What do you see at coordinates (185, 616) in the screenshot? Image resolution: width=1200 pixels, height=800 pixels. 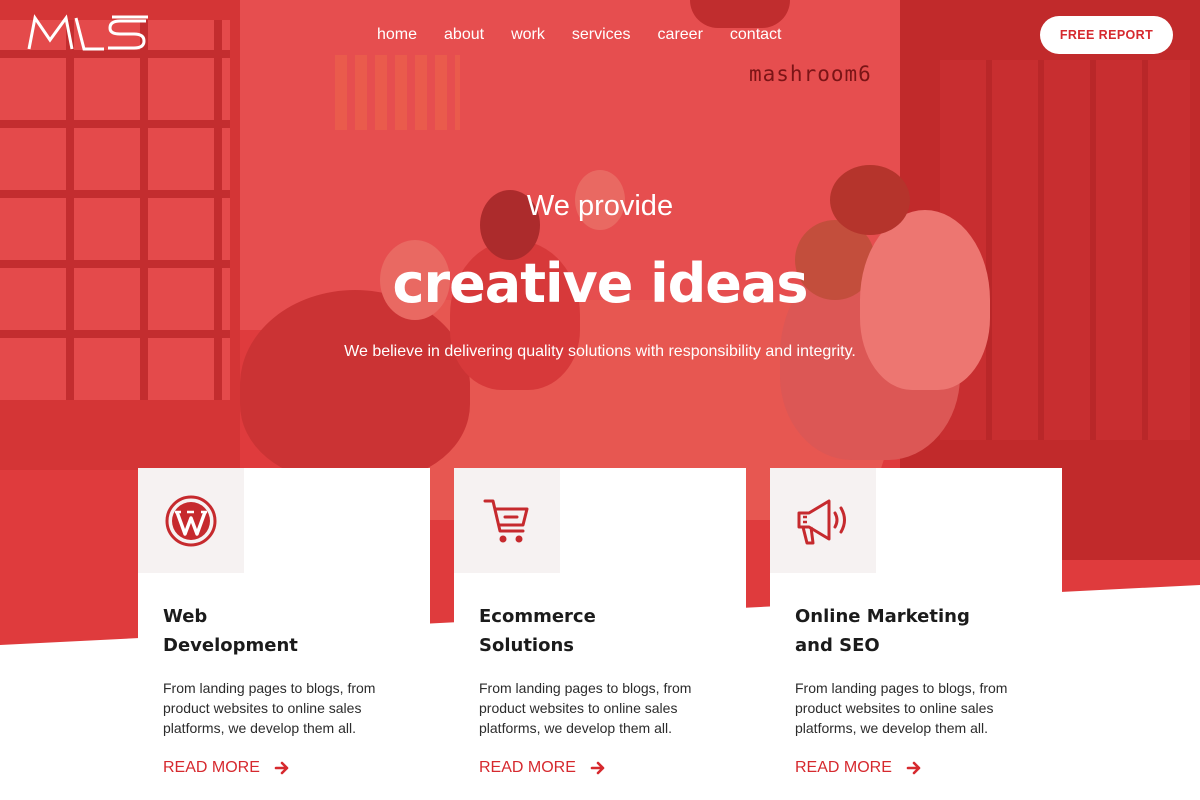 I see `service-title-line1: Web` at bounding box center [185, 616].